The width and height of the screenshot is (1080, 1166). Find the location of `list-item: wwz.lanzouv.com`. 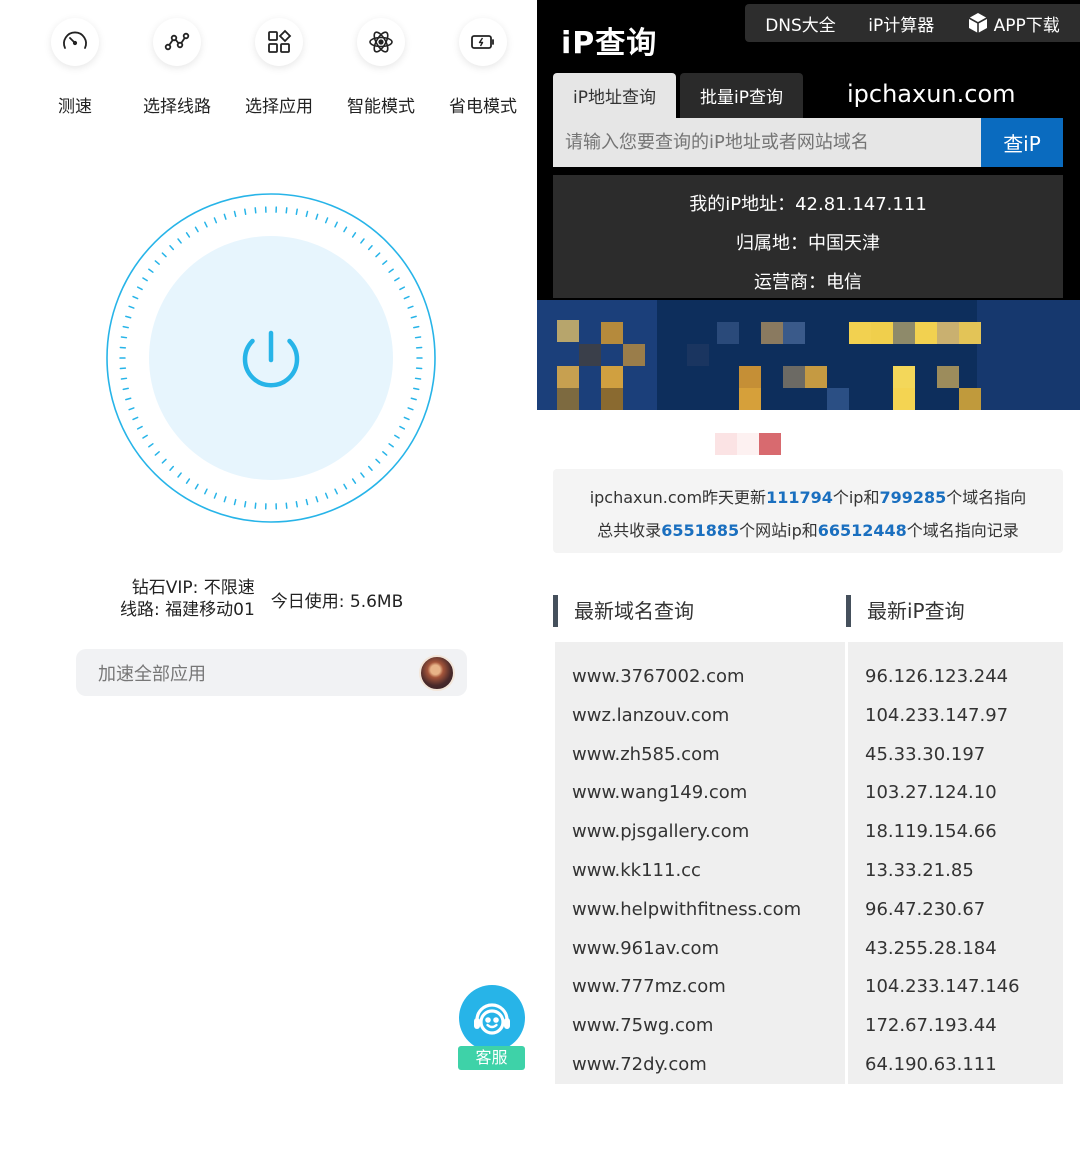

list-item: wwz.lanzouv.com is located at coordinates (708, 716).